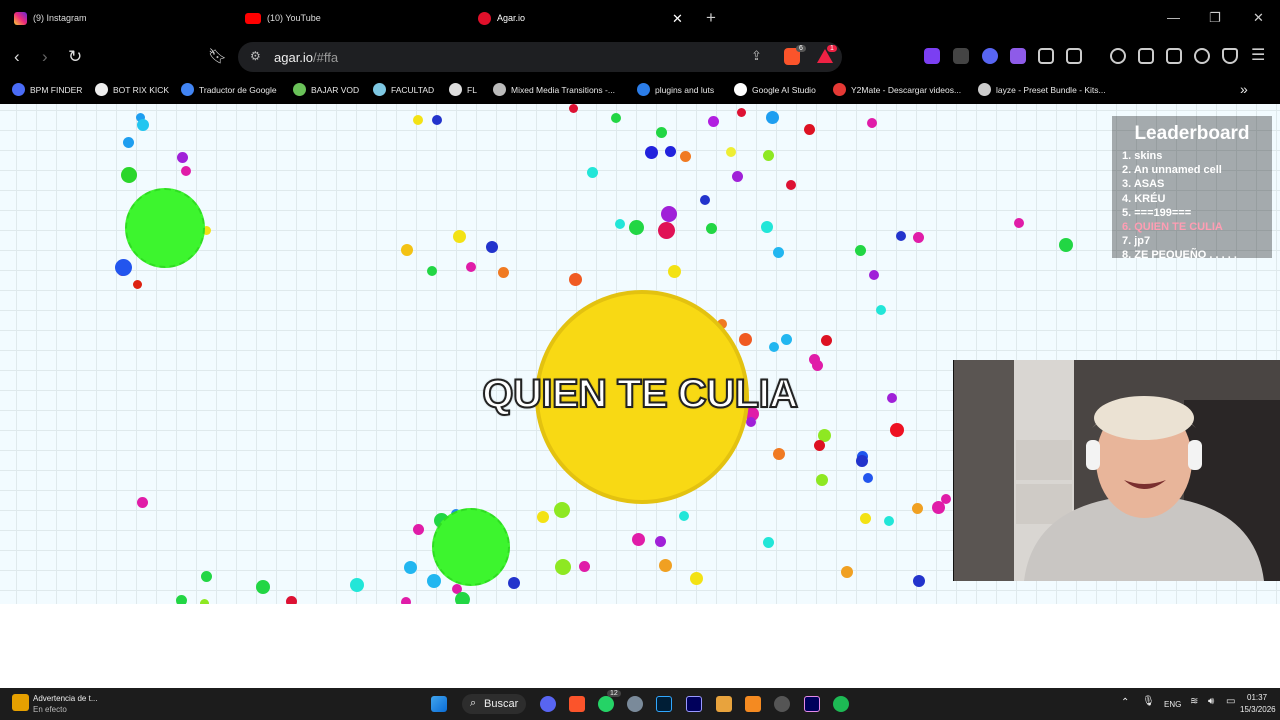 The height and width of the screenshot is (720, 1280). What do you see at coordinates (782, 704) in the screenshot?
I see `obs-icon` at bounding box center [782, 704].